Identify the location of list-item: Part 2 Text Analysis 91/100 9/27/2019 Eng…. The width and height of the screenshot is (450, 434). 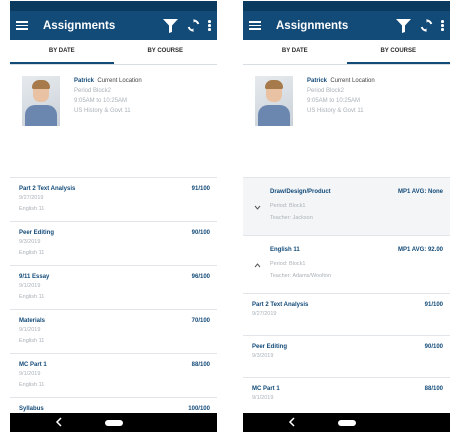
(113, 200).